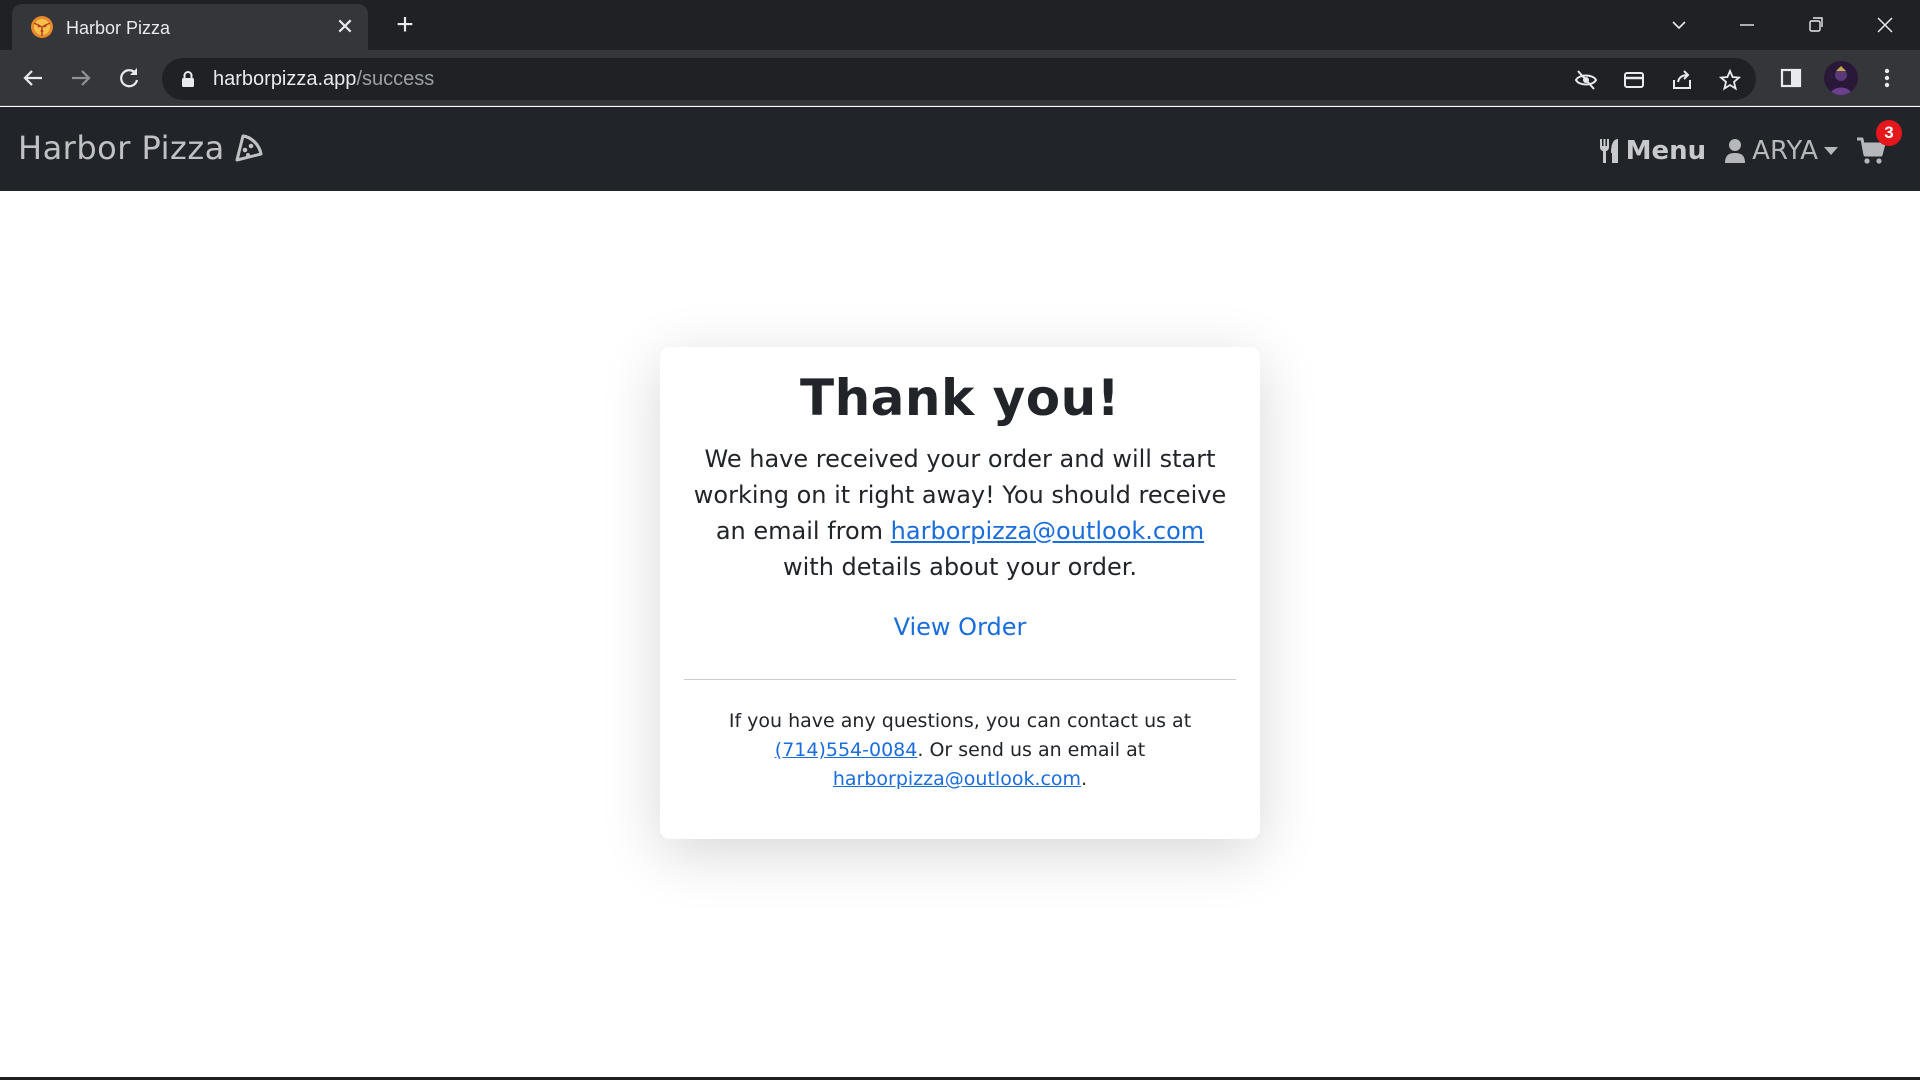 This screenshot has height=1080, width=1920. What do you see at coordinates (323, 79) in the screenshot?
I see `url-text: harborpizza.app/success` at bounding box center [323, 79].